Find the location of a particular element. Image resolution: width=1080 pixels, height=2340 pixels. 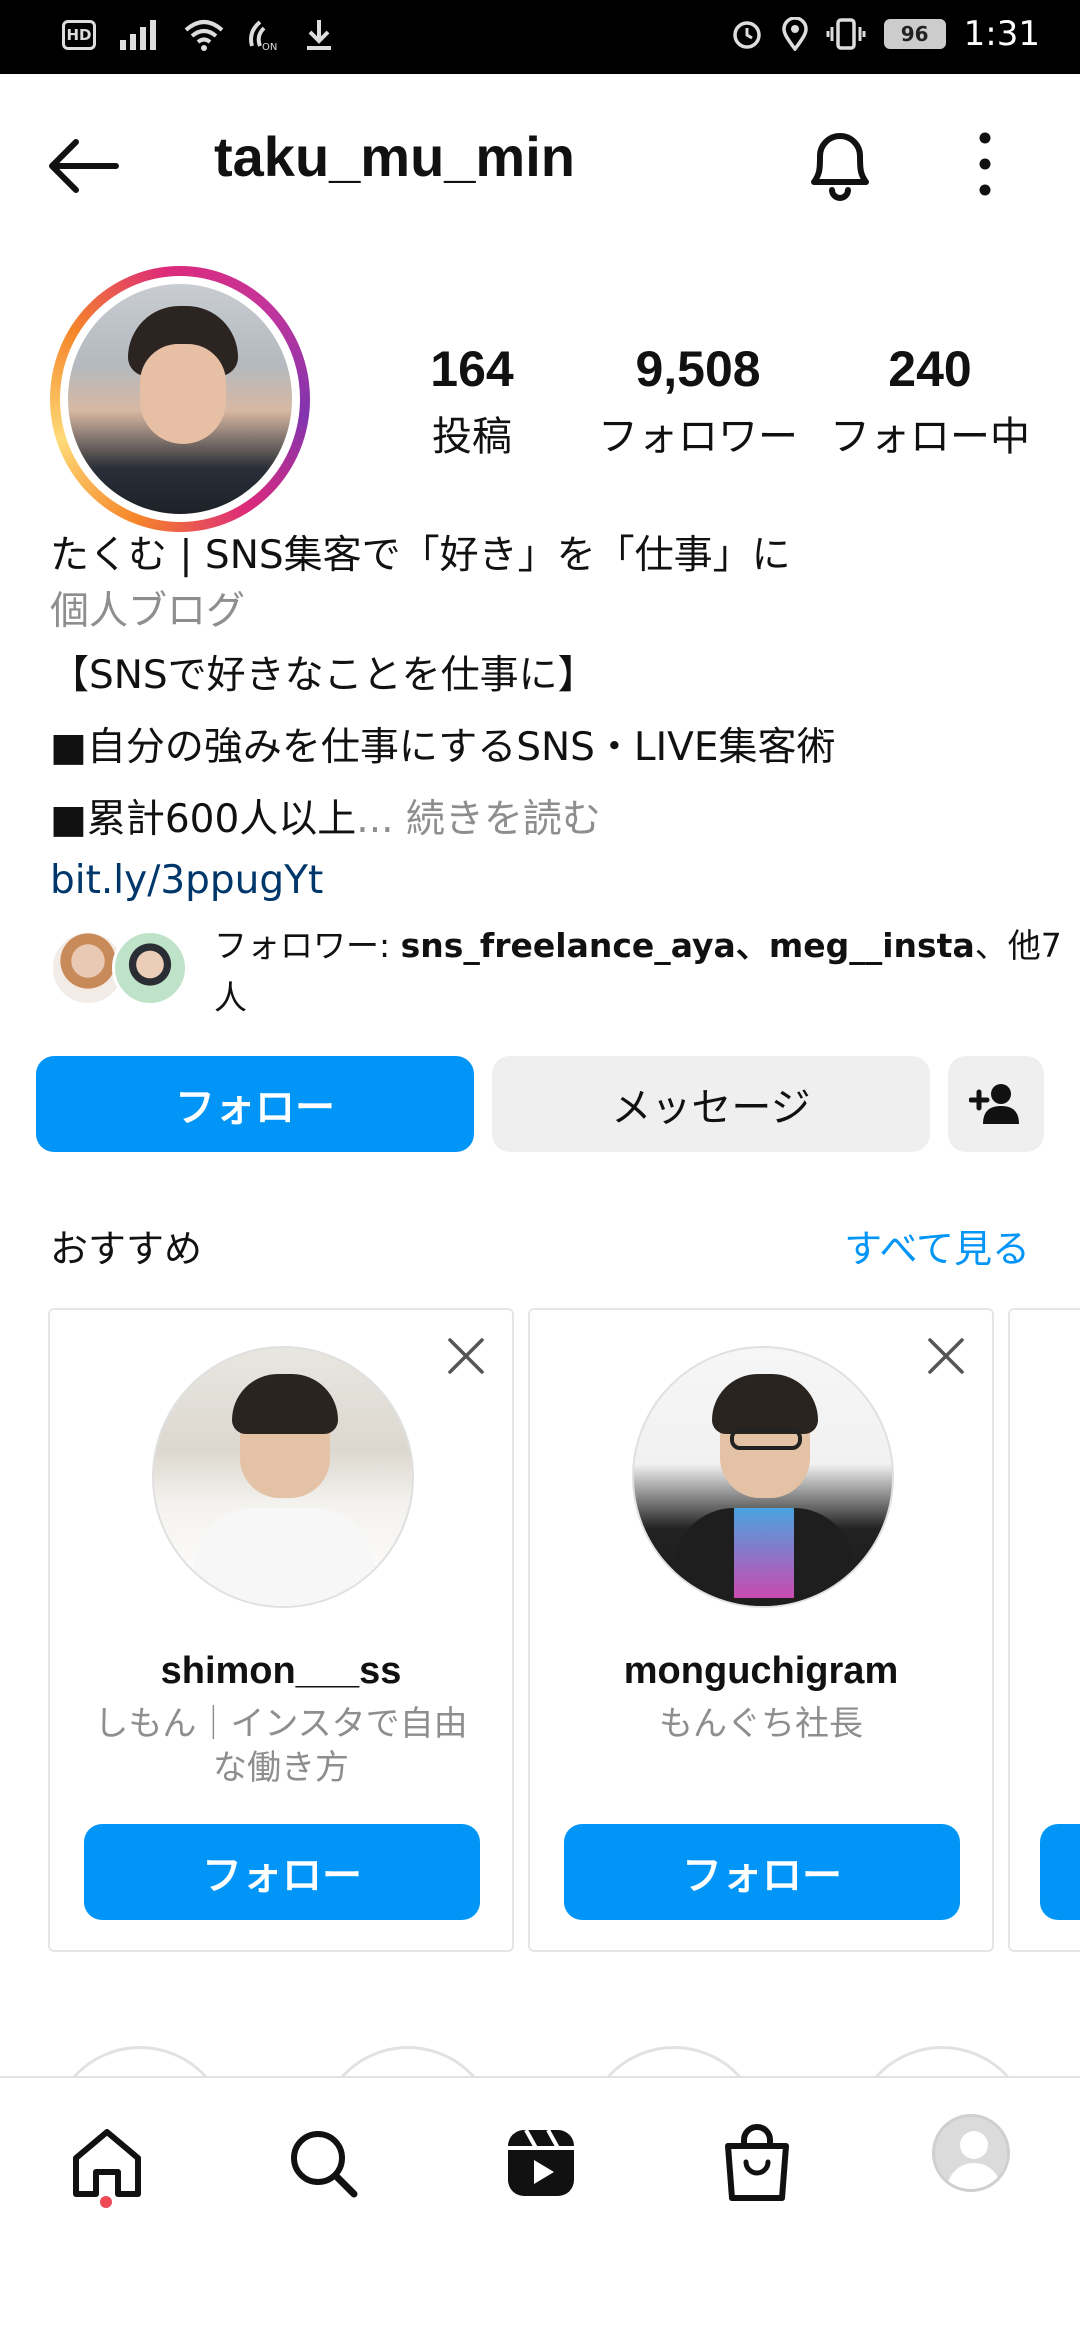

hd-badge: HD is located at coordinates (79, 35).